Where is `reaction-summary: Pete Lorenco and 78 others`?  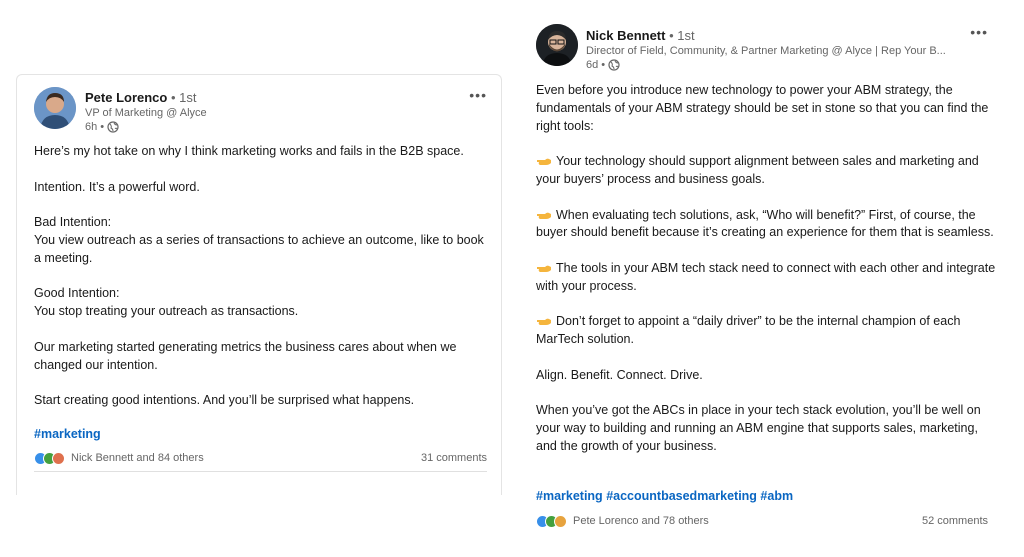
reaction-summary: Pete Lorenco and 78 others is located at coordinates (641, 521).